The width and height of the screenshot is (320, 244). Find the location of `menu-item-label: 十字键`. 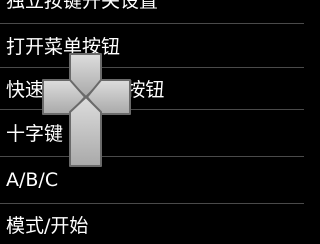

menu-item-label: 十字键 is located at coordinates (35, 133).